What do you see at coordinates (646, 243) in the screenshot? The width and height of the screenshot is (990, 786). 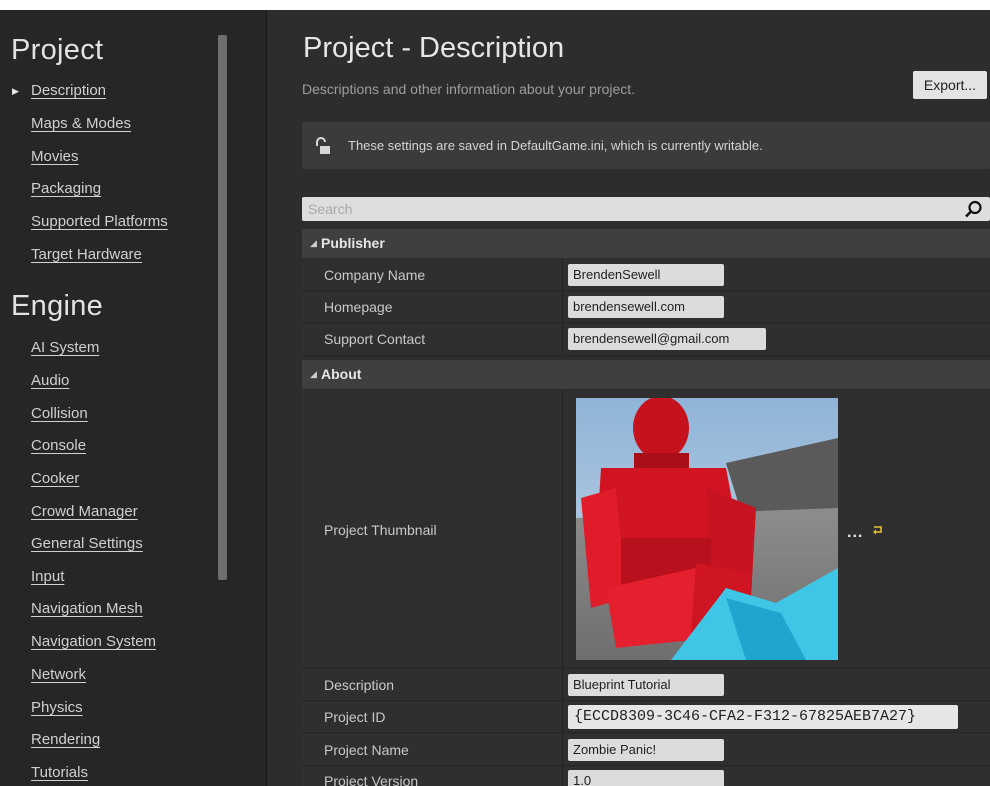 I see `category-publisher-header: ◢ Publisher` at bounding box center [646, 243].